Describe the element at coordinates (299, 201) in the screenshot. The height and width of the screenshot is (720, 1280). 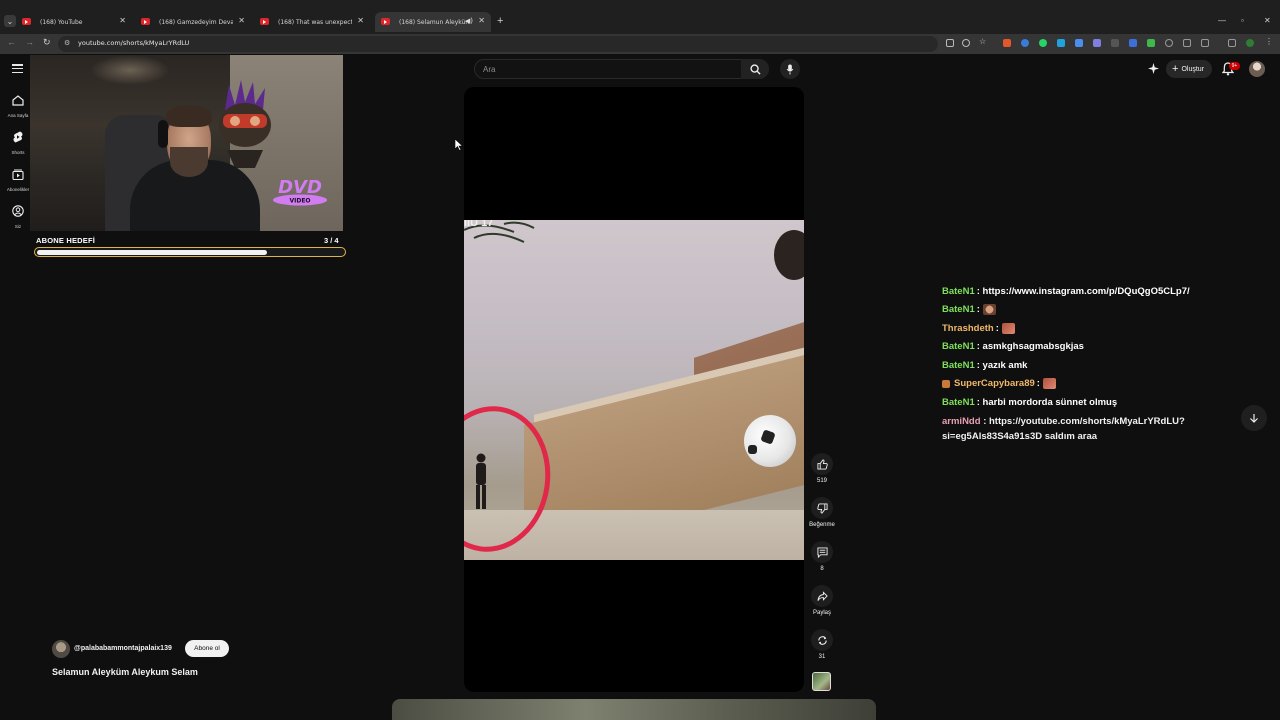
I see `dvd-logo-subtext: VIDEO` at that location.